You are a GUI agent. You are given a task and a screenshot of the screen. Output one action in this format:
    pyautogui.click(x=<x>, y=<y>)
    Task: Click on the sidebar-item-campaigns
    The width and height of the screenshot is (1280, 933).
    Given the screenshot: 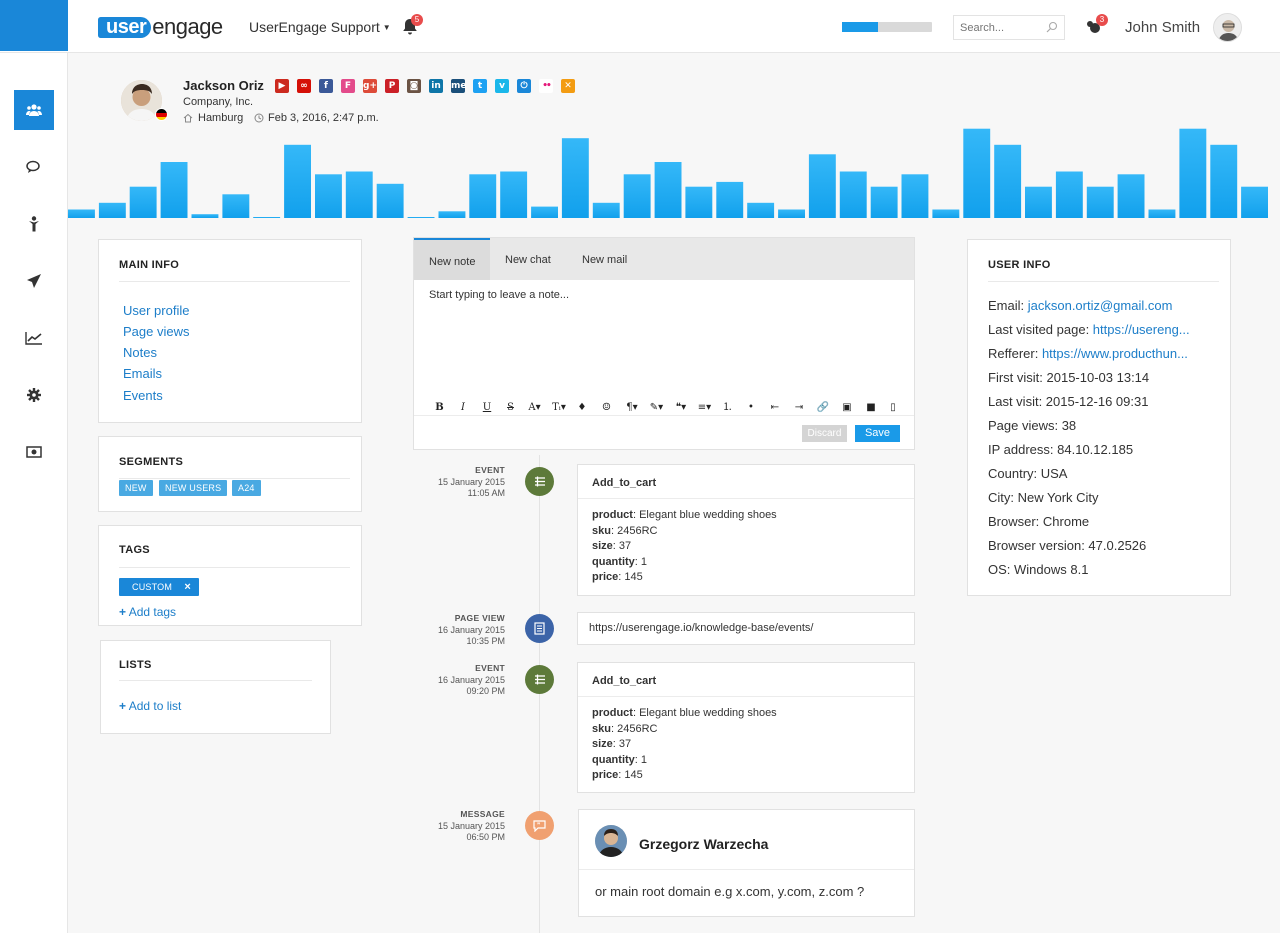 What is the action you would take?
    pyautogui.click(x=34, y=281)
    